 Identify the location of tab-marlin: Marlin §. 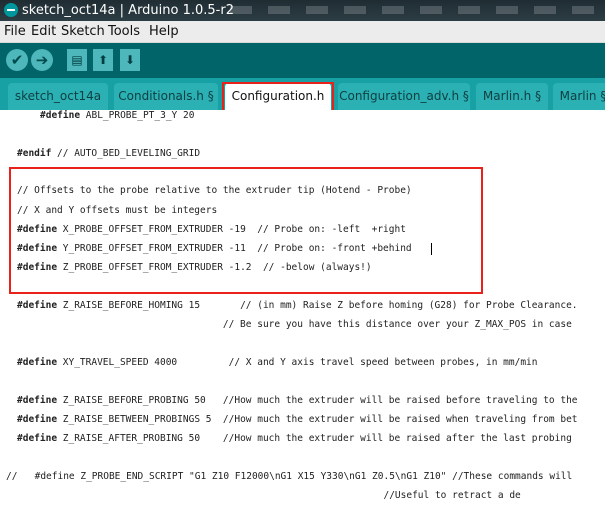
(579, 96).